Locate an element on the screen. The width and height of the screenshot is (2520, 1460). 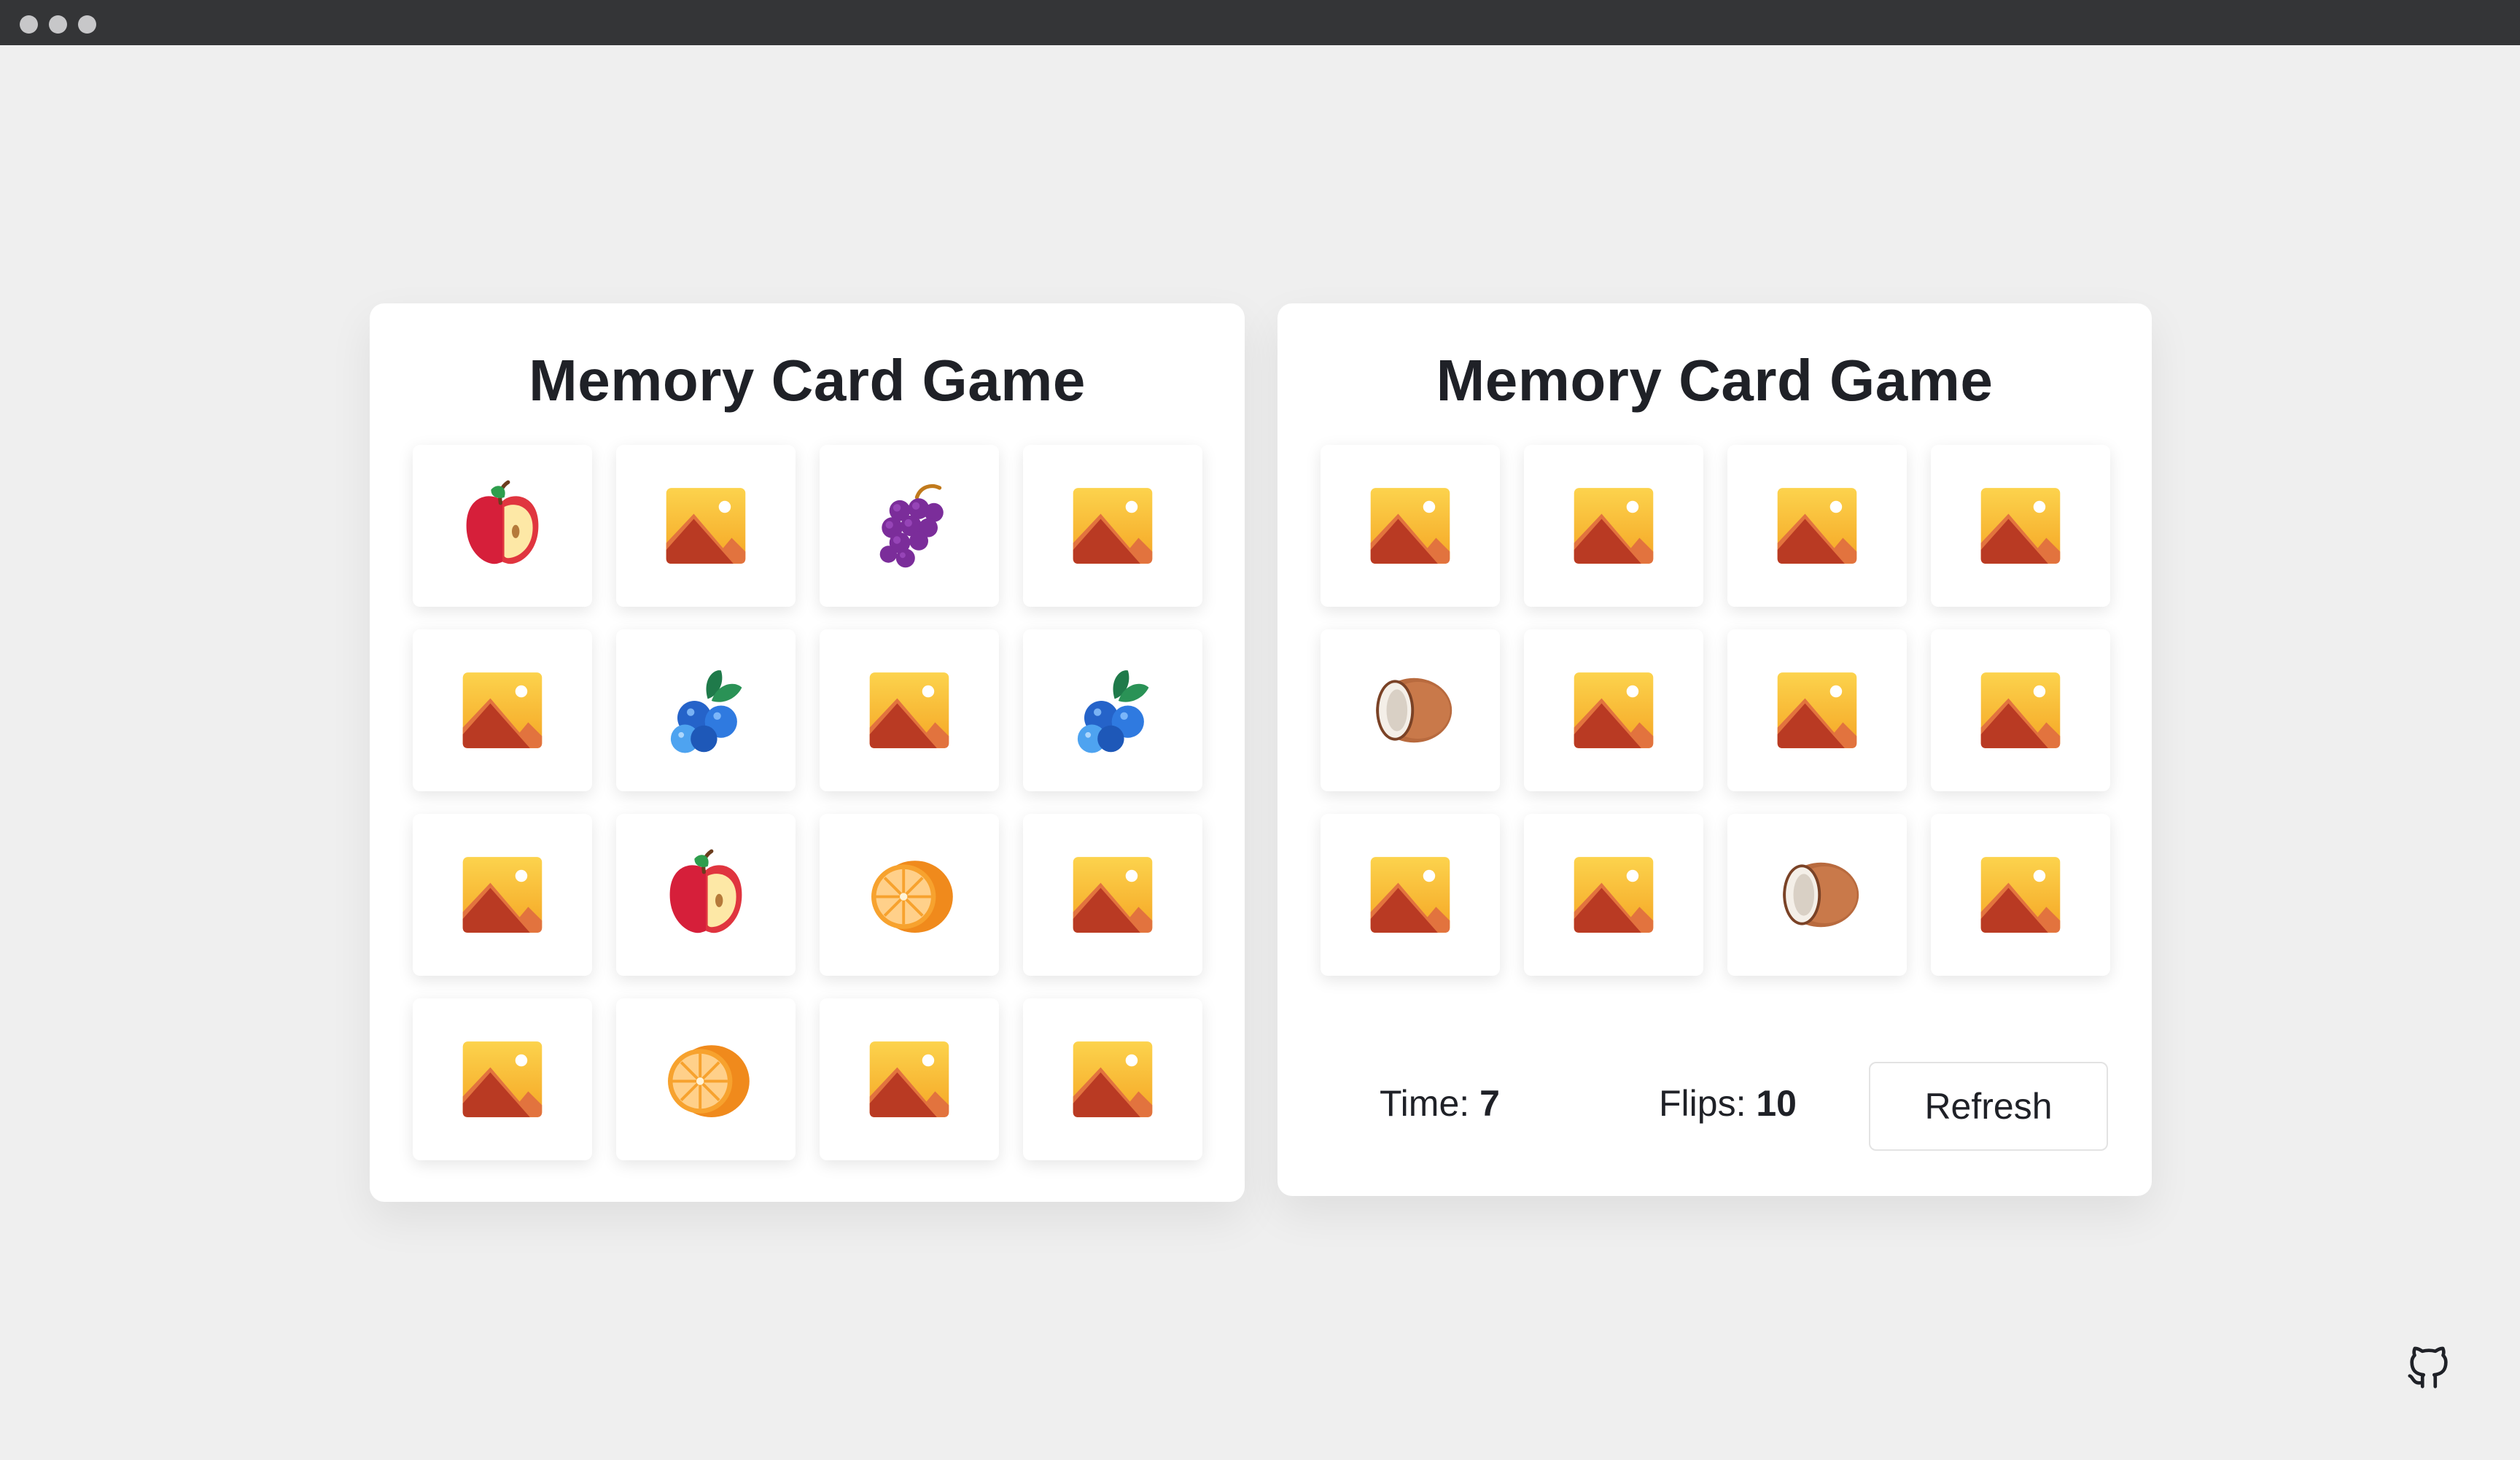
github-icon is located at coordinates (2428, 1367).